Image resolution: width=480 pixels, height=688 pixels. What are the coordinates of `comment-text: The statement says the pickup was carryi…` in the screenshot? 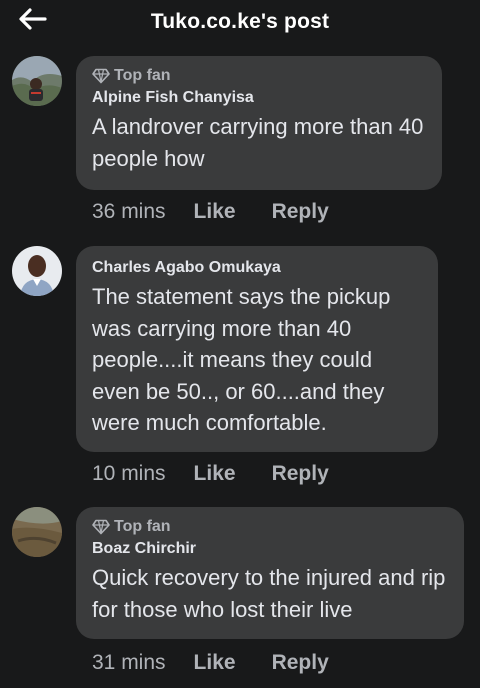 It's located at (241, 359).